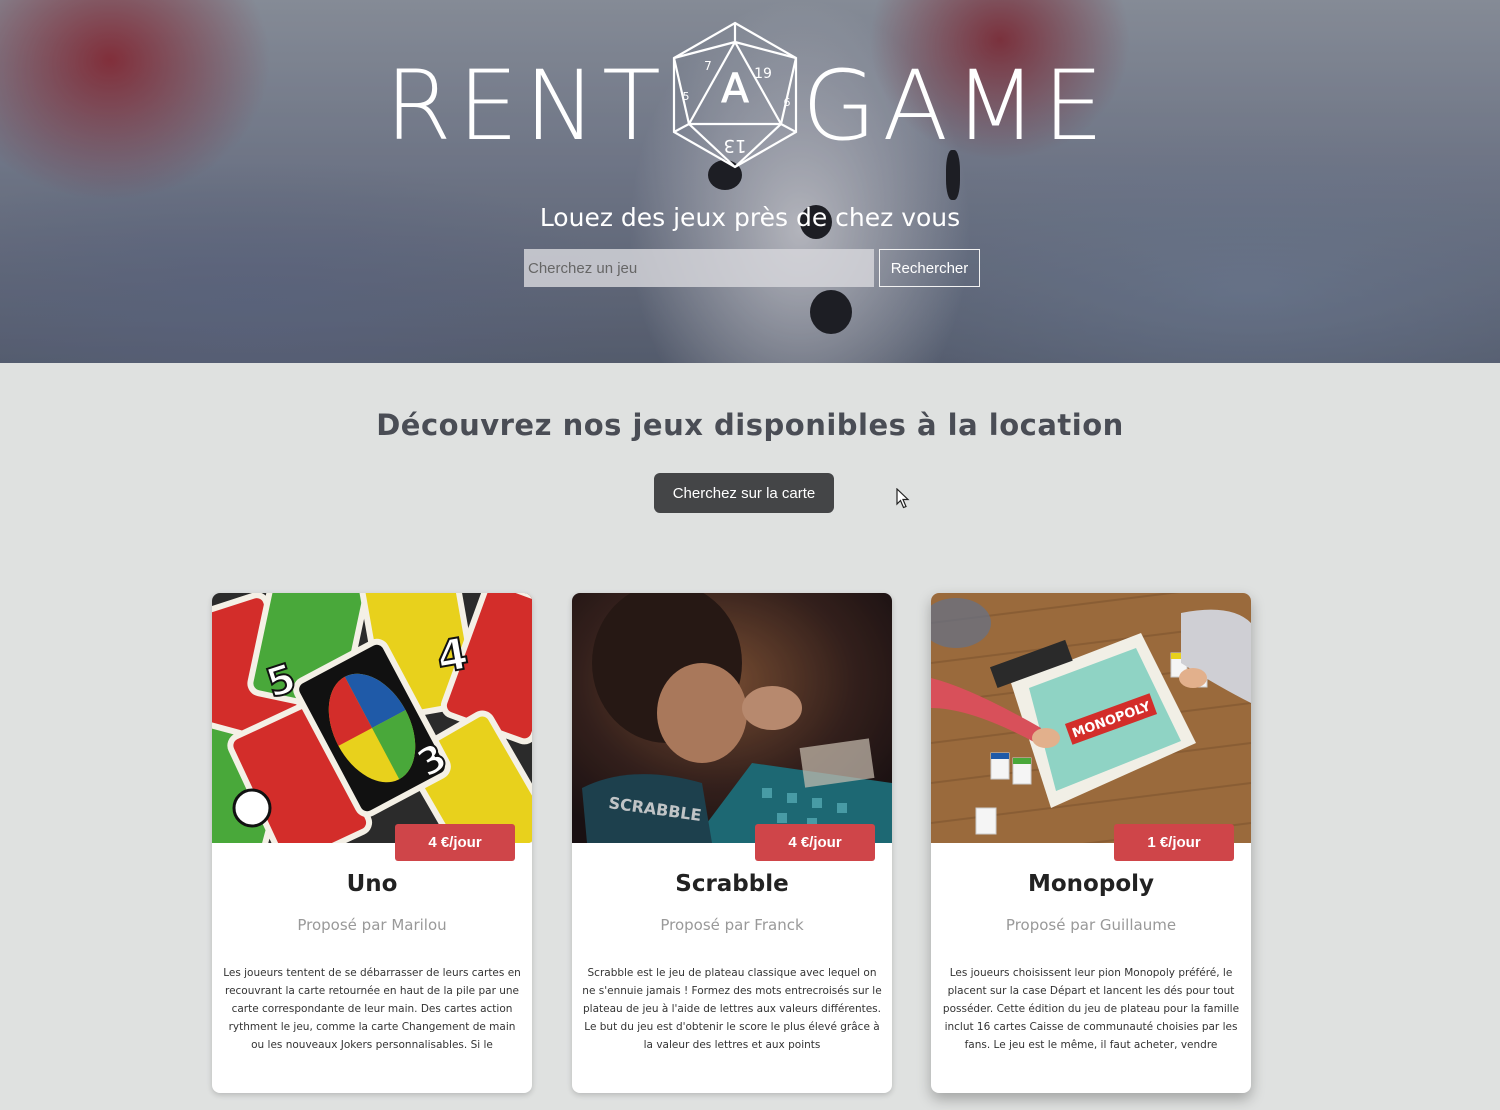 The image size is (1500, 1110). I want to click on svg-text: 5, so click(686, 96).